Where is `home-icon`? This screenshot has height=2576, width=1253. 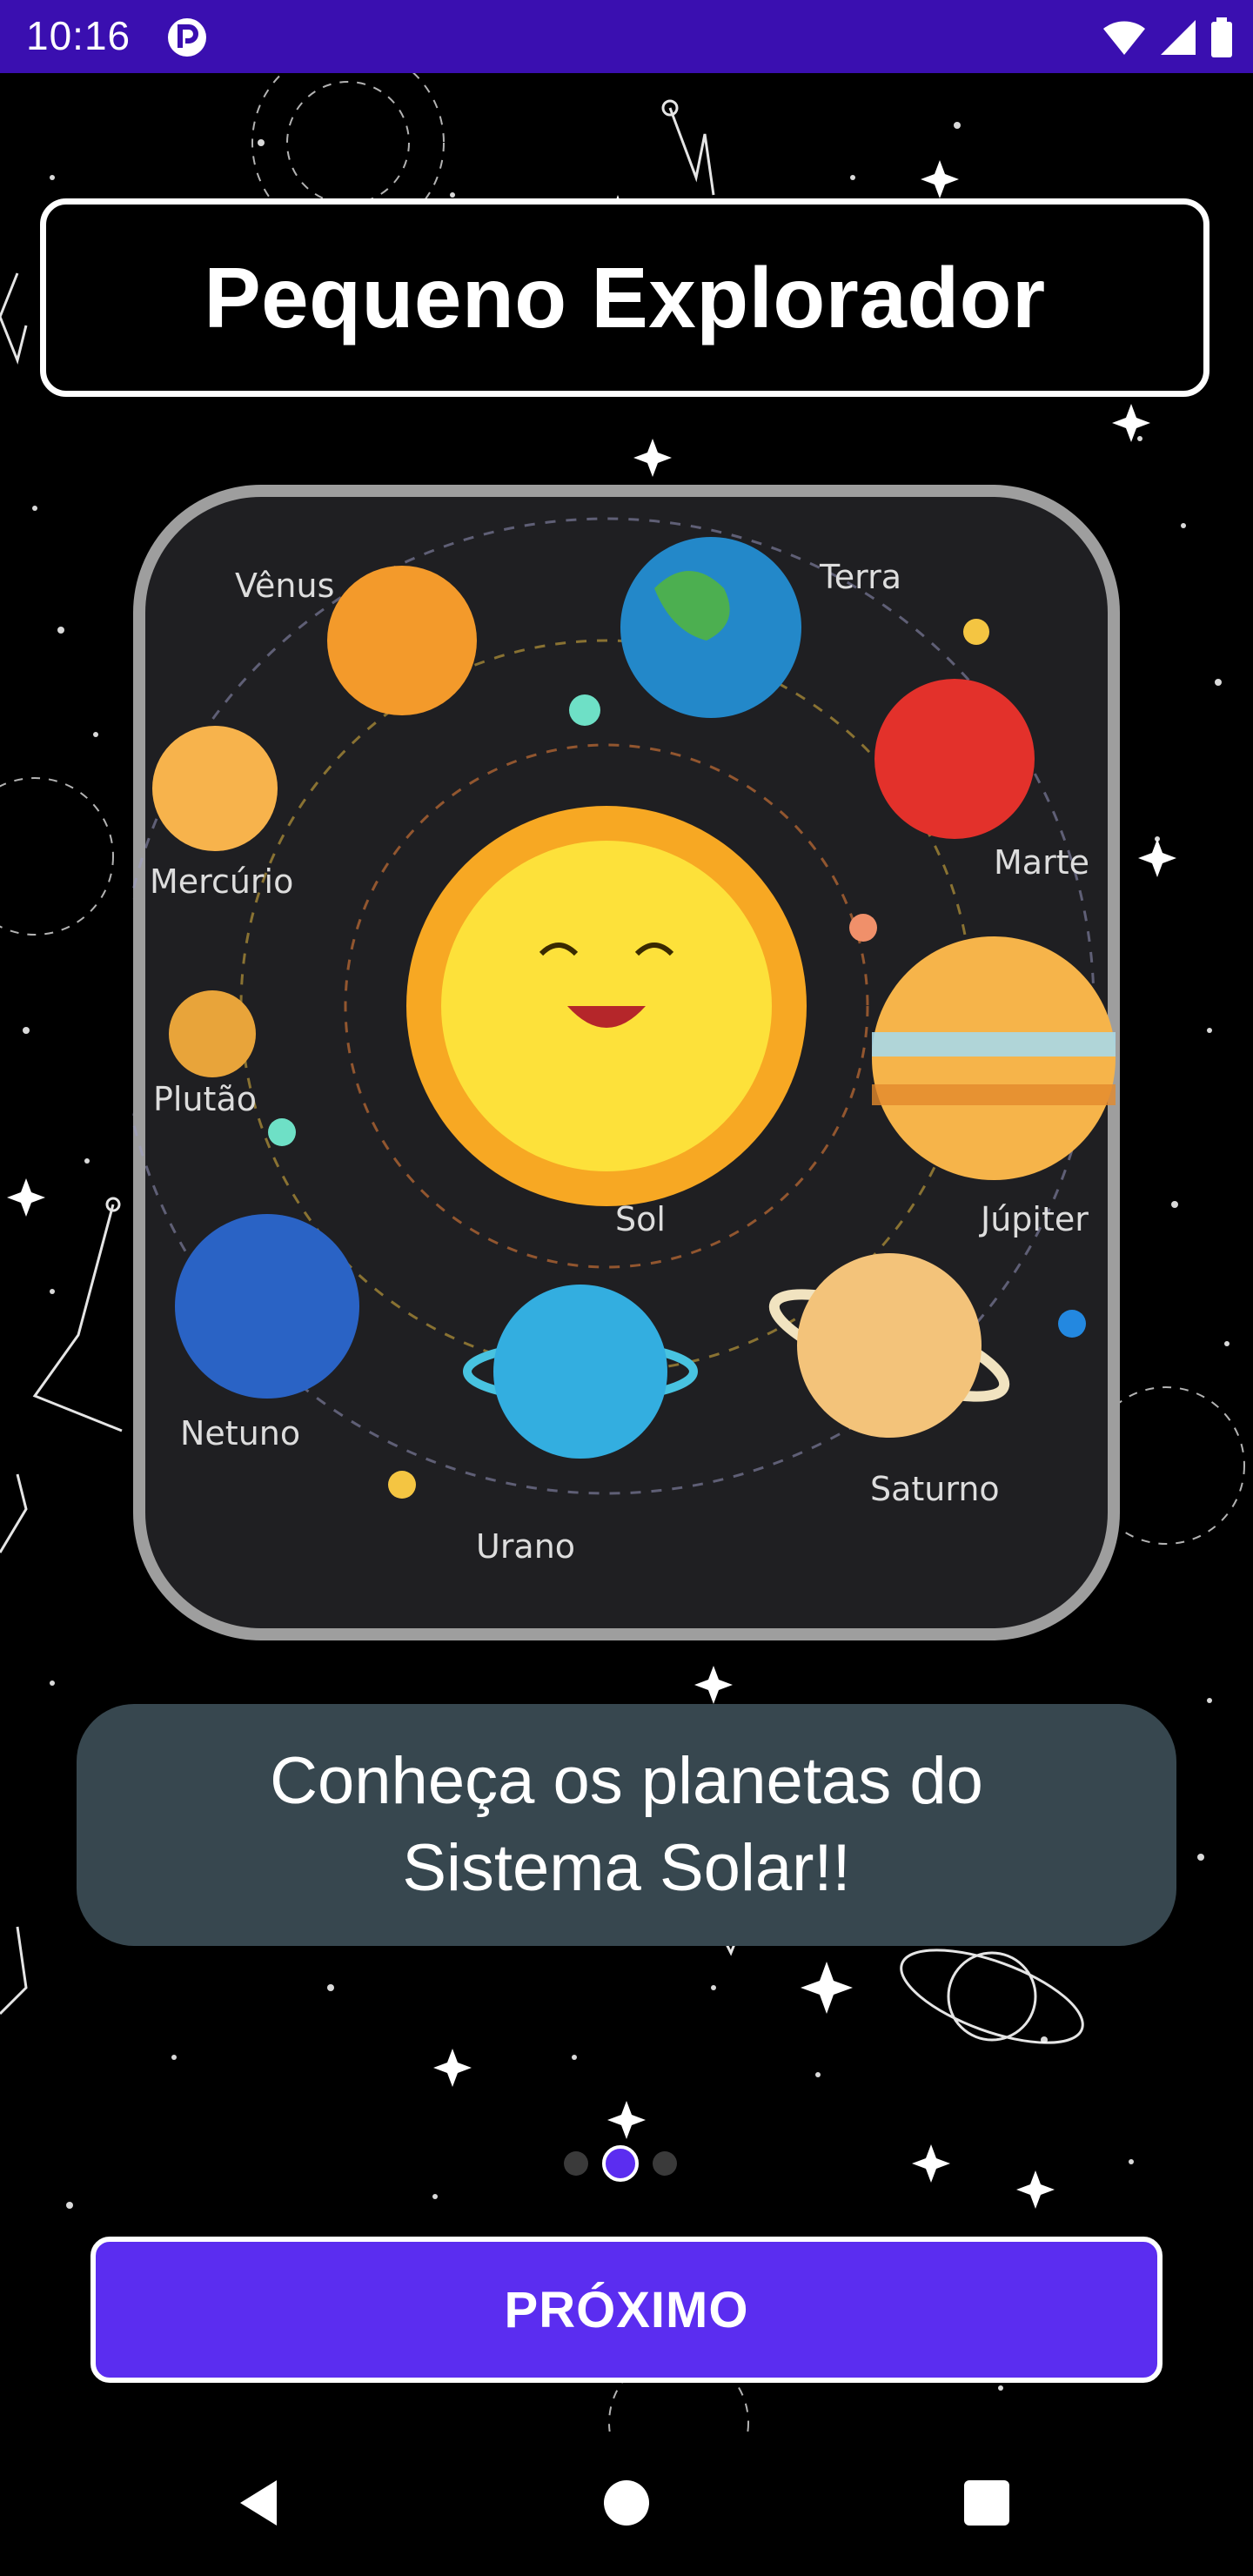 home-icon is located at coordinates (626, 2502).